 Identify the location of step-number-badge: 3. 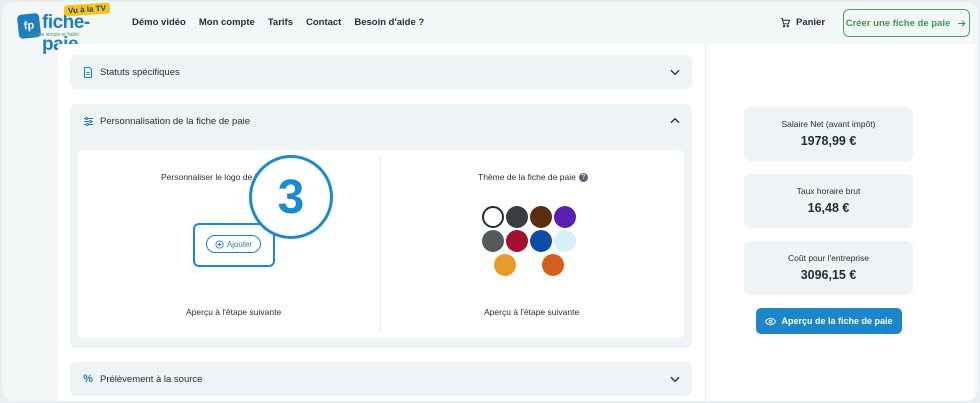
(291, 197).